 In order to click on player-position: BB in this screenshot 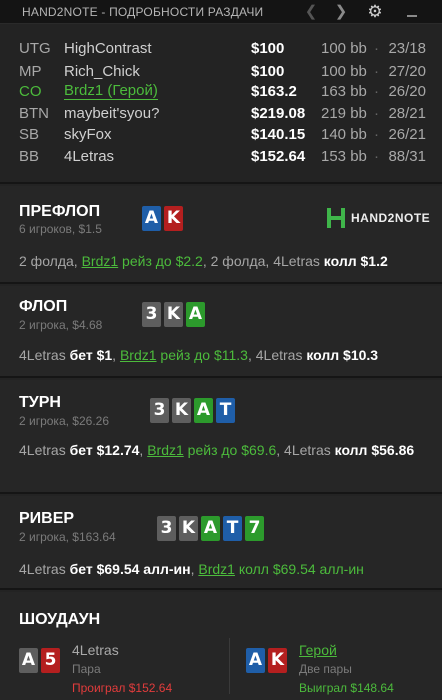, I will do `click(29, 156)`.